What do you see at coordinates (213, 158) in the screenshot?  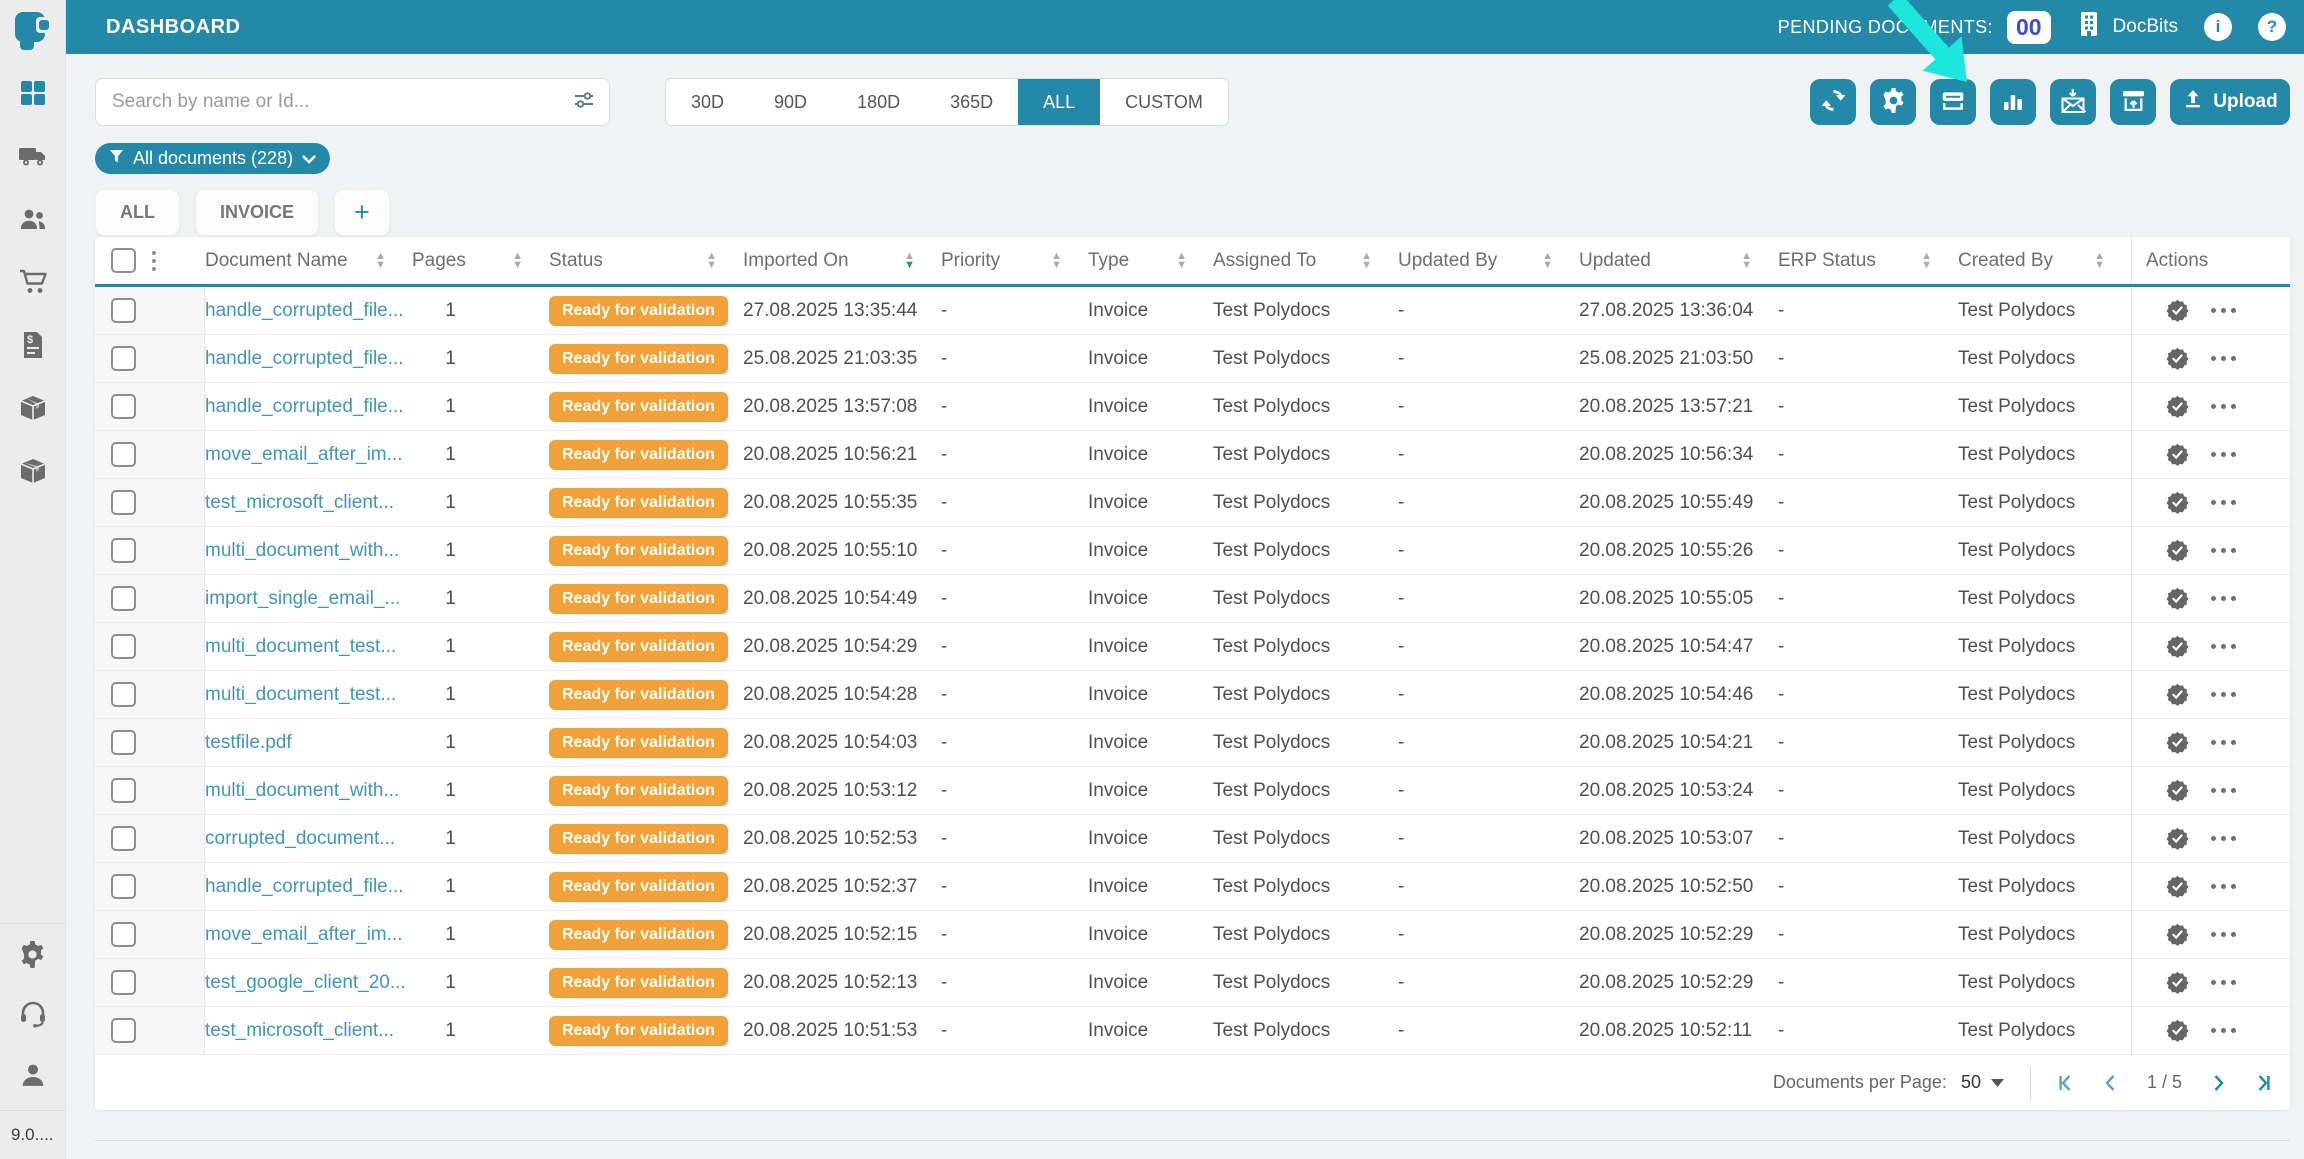 I see `documents-filter-chip: All documents (228)` at bounding box center [213, 158].